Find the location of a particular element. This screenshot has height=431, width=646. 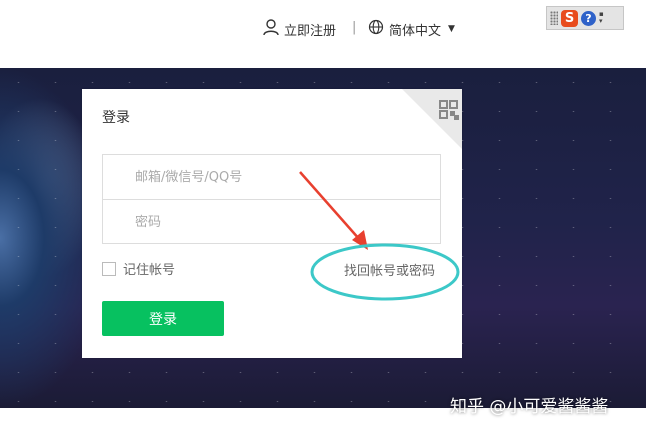

forgot-account-link: 找回帐号或密码 is located at coordinates (389, 269).